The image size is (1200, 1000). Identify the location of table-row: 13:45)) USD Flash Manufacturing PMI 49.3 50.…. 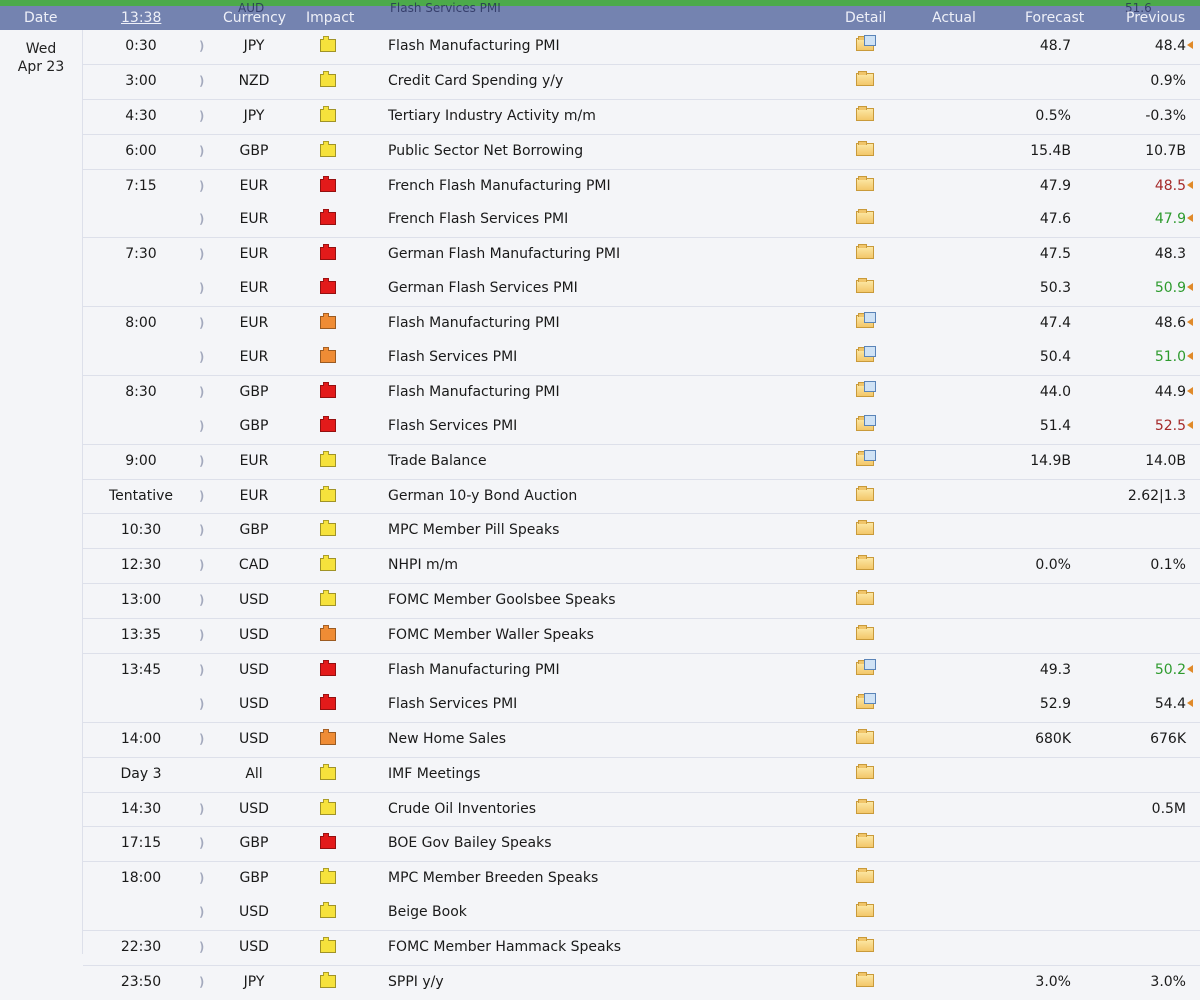
(641, 670).